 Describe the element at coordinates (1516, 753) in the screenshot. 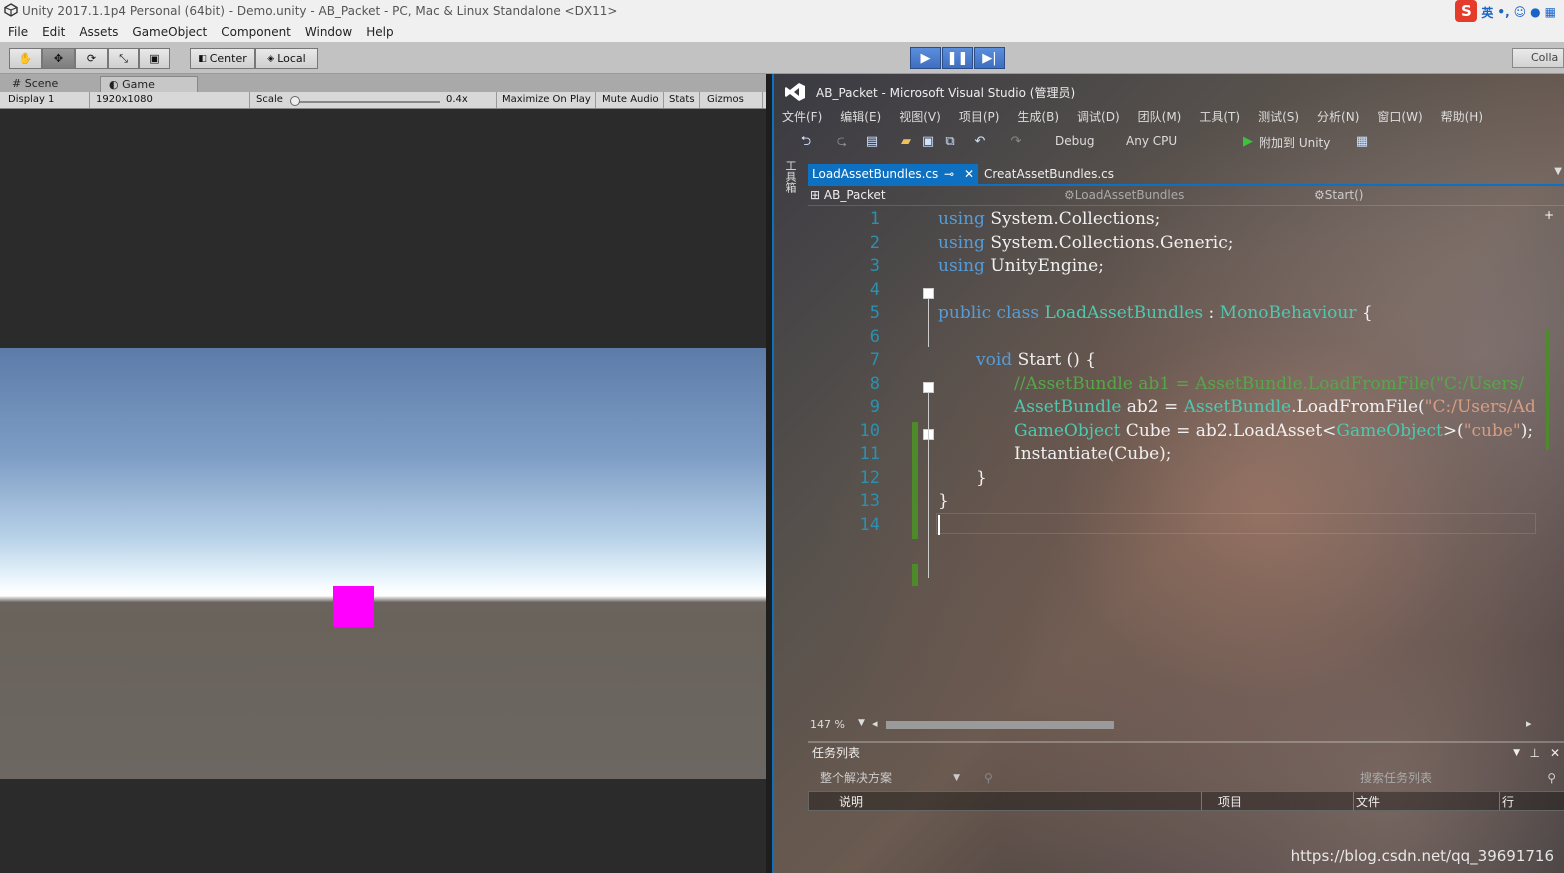

I see `panel-menu-icon: ▼` at that location.